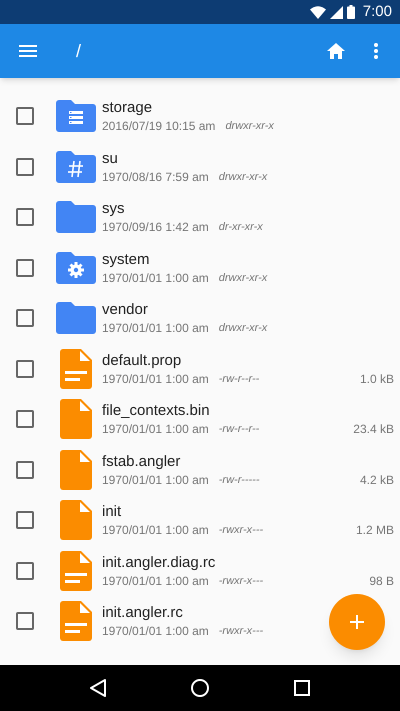 The height and width of the screenshot is (711, 400). Describe the element at coordinates (350, 12) in the screenshot. I see `battery-icon` at that location.